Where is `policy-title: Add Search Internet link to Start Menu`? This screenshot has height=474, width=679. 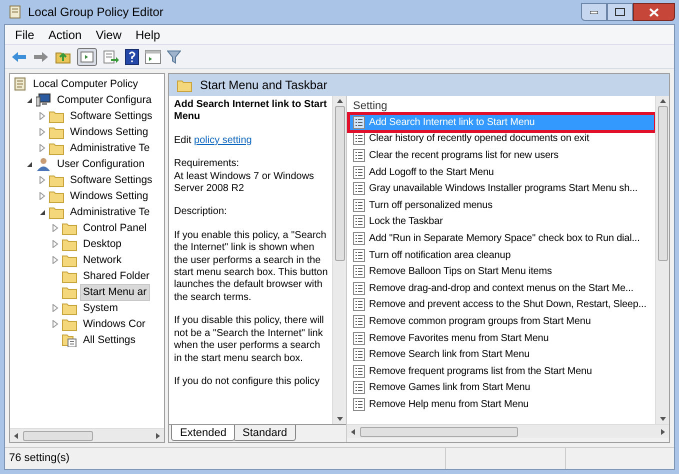
policy-title: Add Search Internet link to Start Menu is located at coordinates (251, 111).